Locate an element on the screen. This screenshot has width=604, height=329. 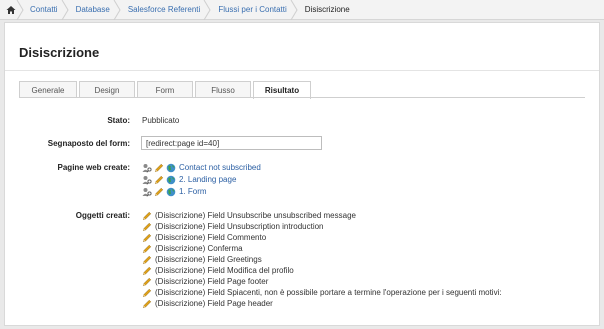
page-item: 1. Form is located at coordinates (174, 191).